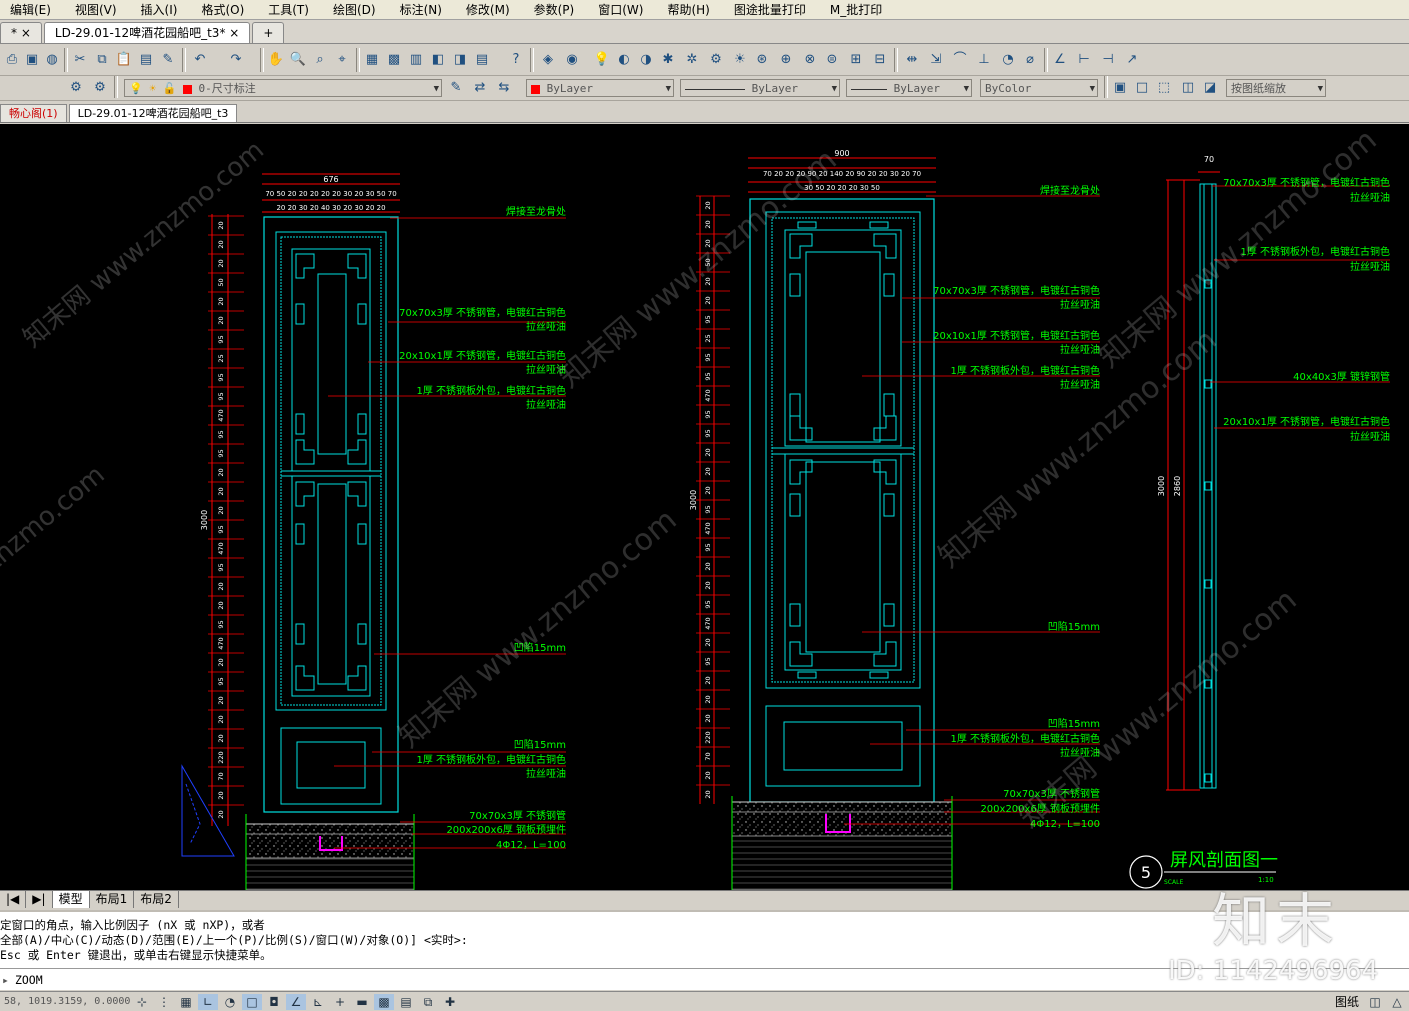 Image resolution: width=1409 pixels, height=1011 pixels. I want to click on new-tab-button: +, so click(268, 32).